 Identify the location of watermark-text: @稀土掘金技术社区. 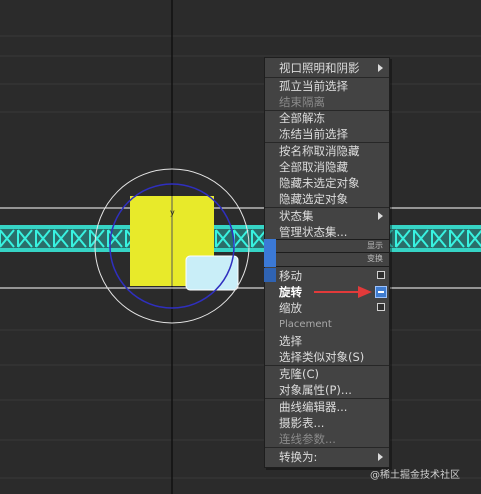
(415, 475).